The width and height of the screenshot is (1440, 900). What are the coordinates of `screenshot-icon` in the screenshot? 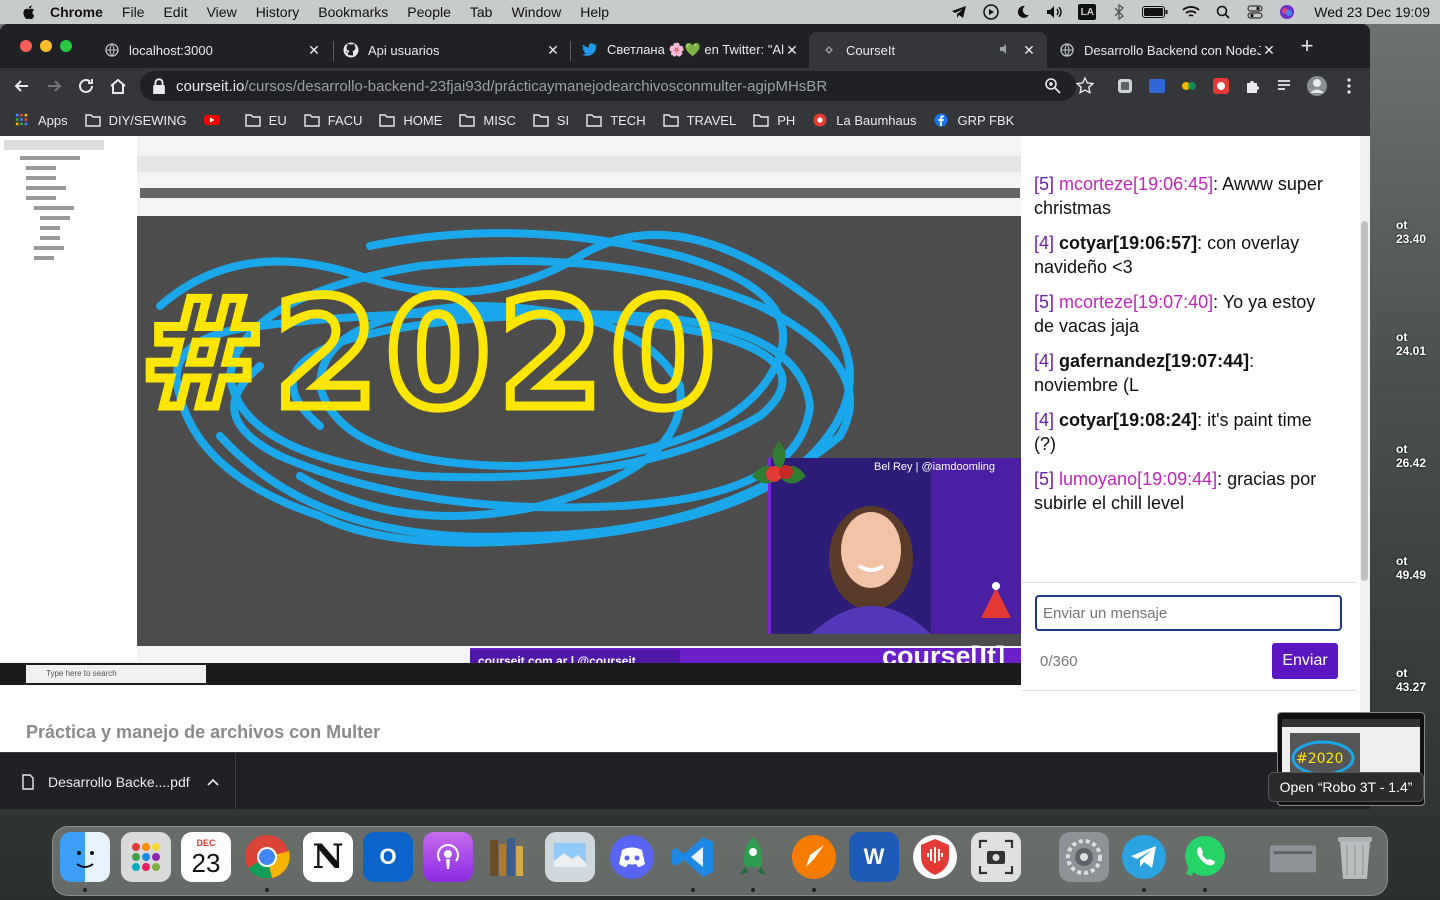 It's located at (996, 857).